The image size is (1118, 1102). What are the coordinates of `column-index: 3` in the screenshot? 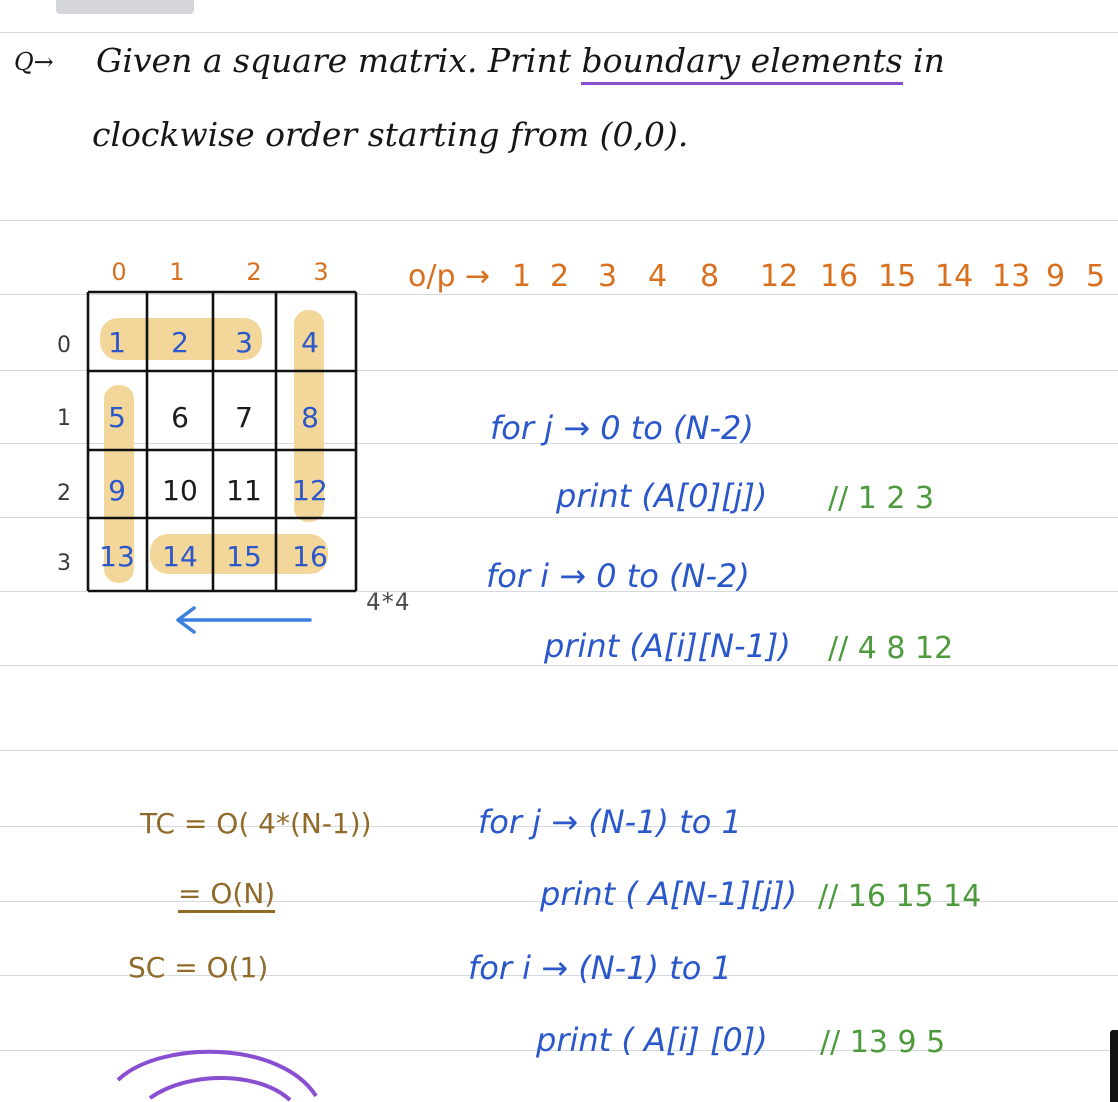 It's located at (320, 272).